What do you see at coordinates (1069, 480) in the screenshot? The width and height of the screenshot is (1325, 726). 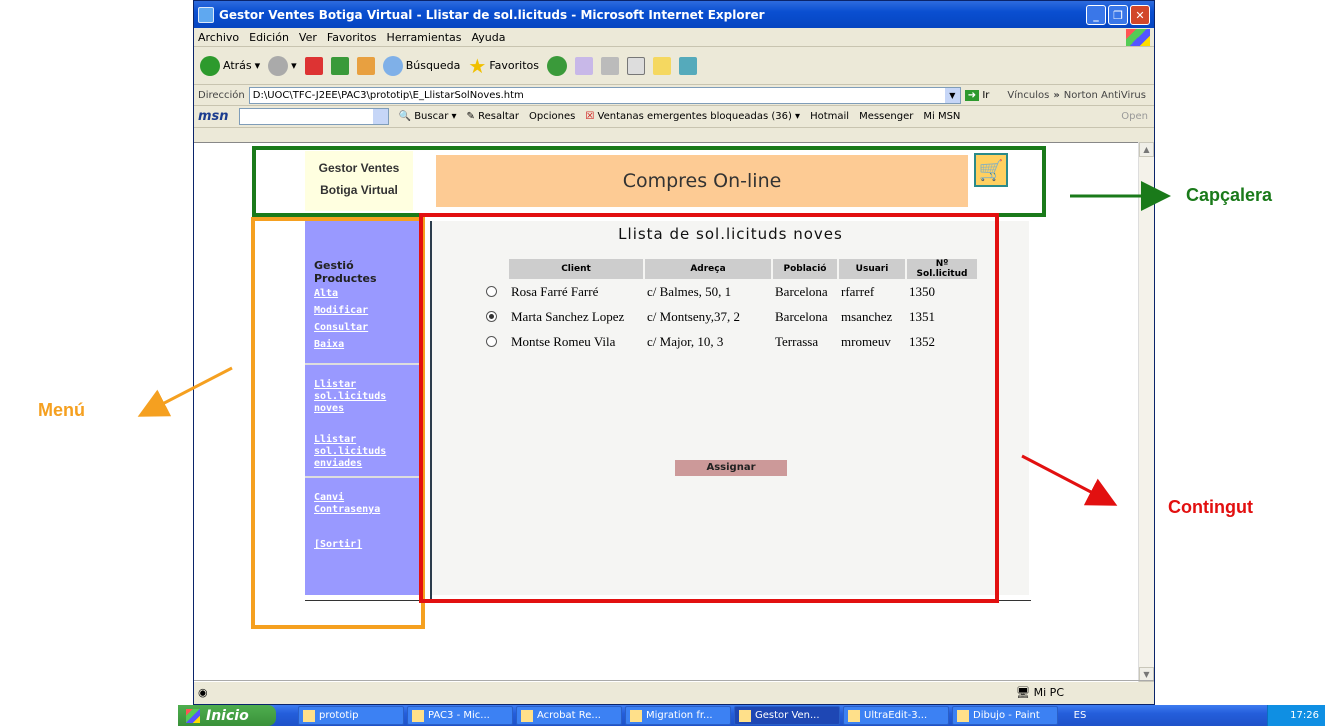 I see `content-arrow` at bounding box center [1069, 480].